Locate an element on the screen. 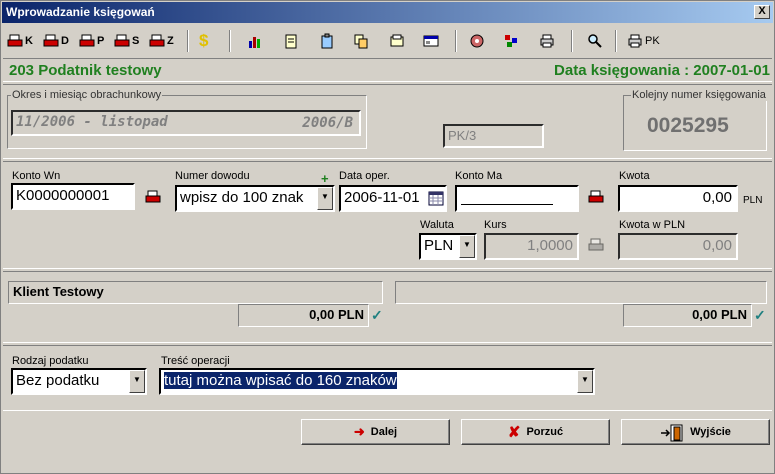 The height and width of the screenshot is (474, 775). taxpayer-name: 203 Podatnik testowy is located at coordinates (85, 70).